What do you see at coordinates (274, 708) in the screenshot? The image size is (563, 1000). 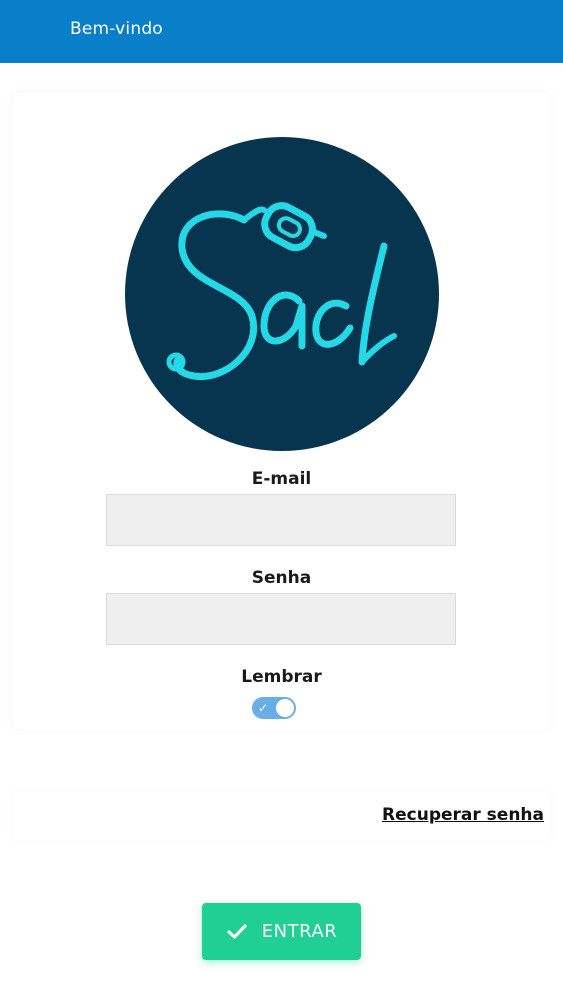 I see `remember-toggle: ✓` at bounding box center [274, 708].